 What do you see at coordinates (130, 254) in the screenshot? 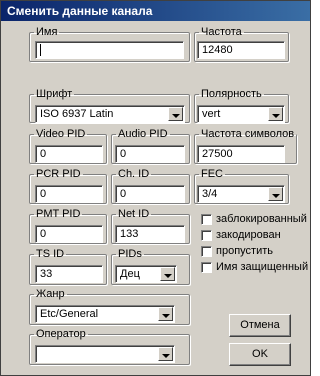
I see `pids-label: PIDs` at bounding box center [130, 254].